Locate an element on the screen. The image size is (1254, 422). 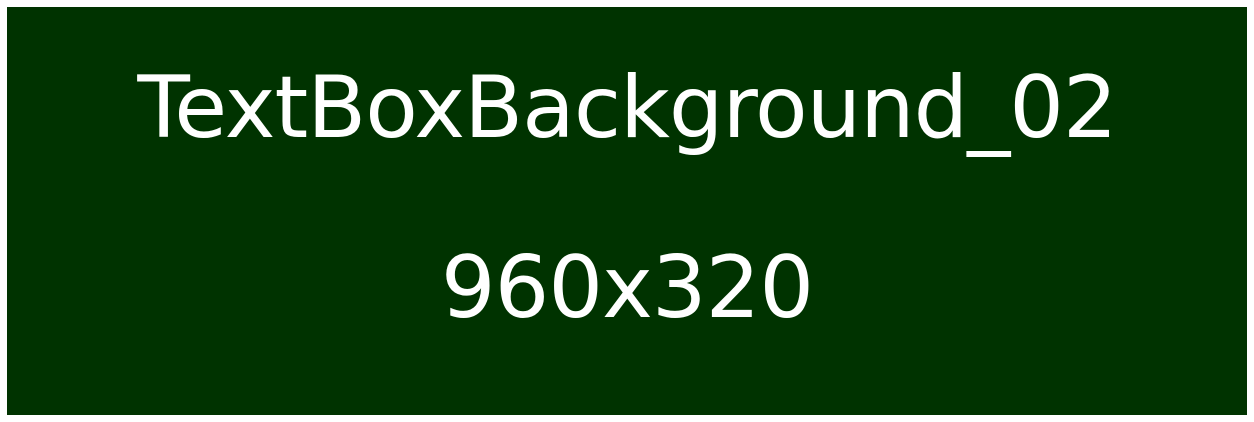
panel-size-label: 960x320 is located at coordinates (627, 288).